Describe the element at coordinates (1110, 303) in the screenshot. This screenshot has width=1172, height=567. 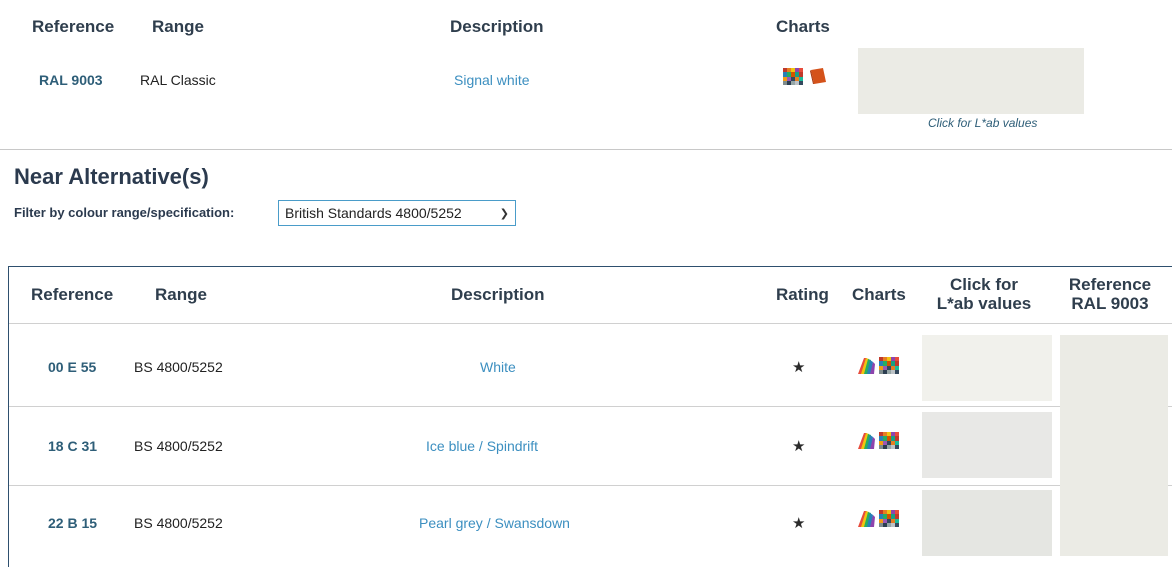
I see `alt-header-ref-line2: RAL 9003` at that location.